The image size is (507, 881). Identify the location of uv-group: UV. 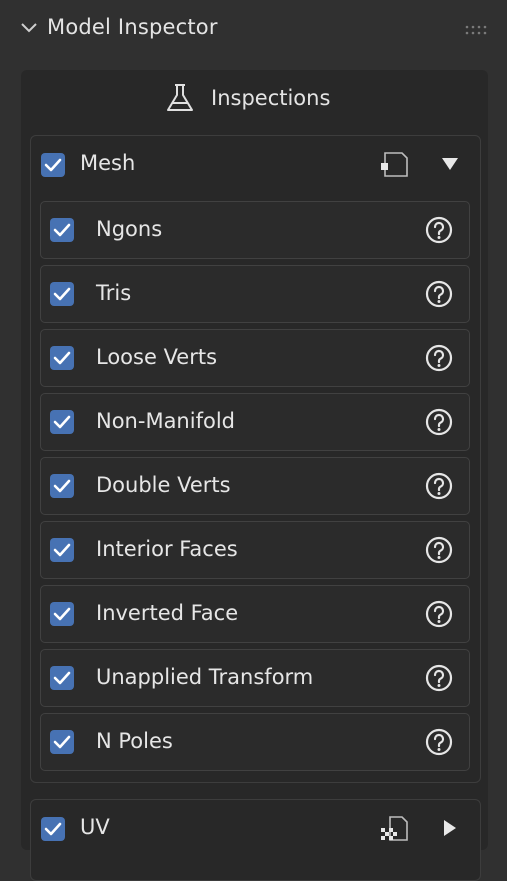
(255, 840).